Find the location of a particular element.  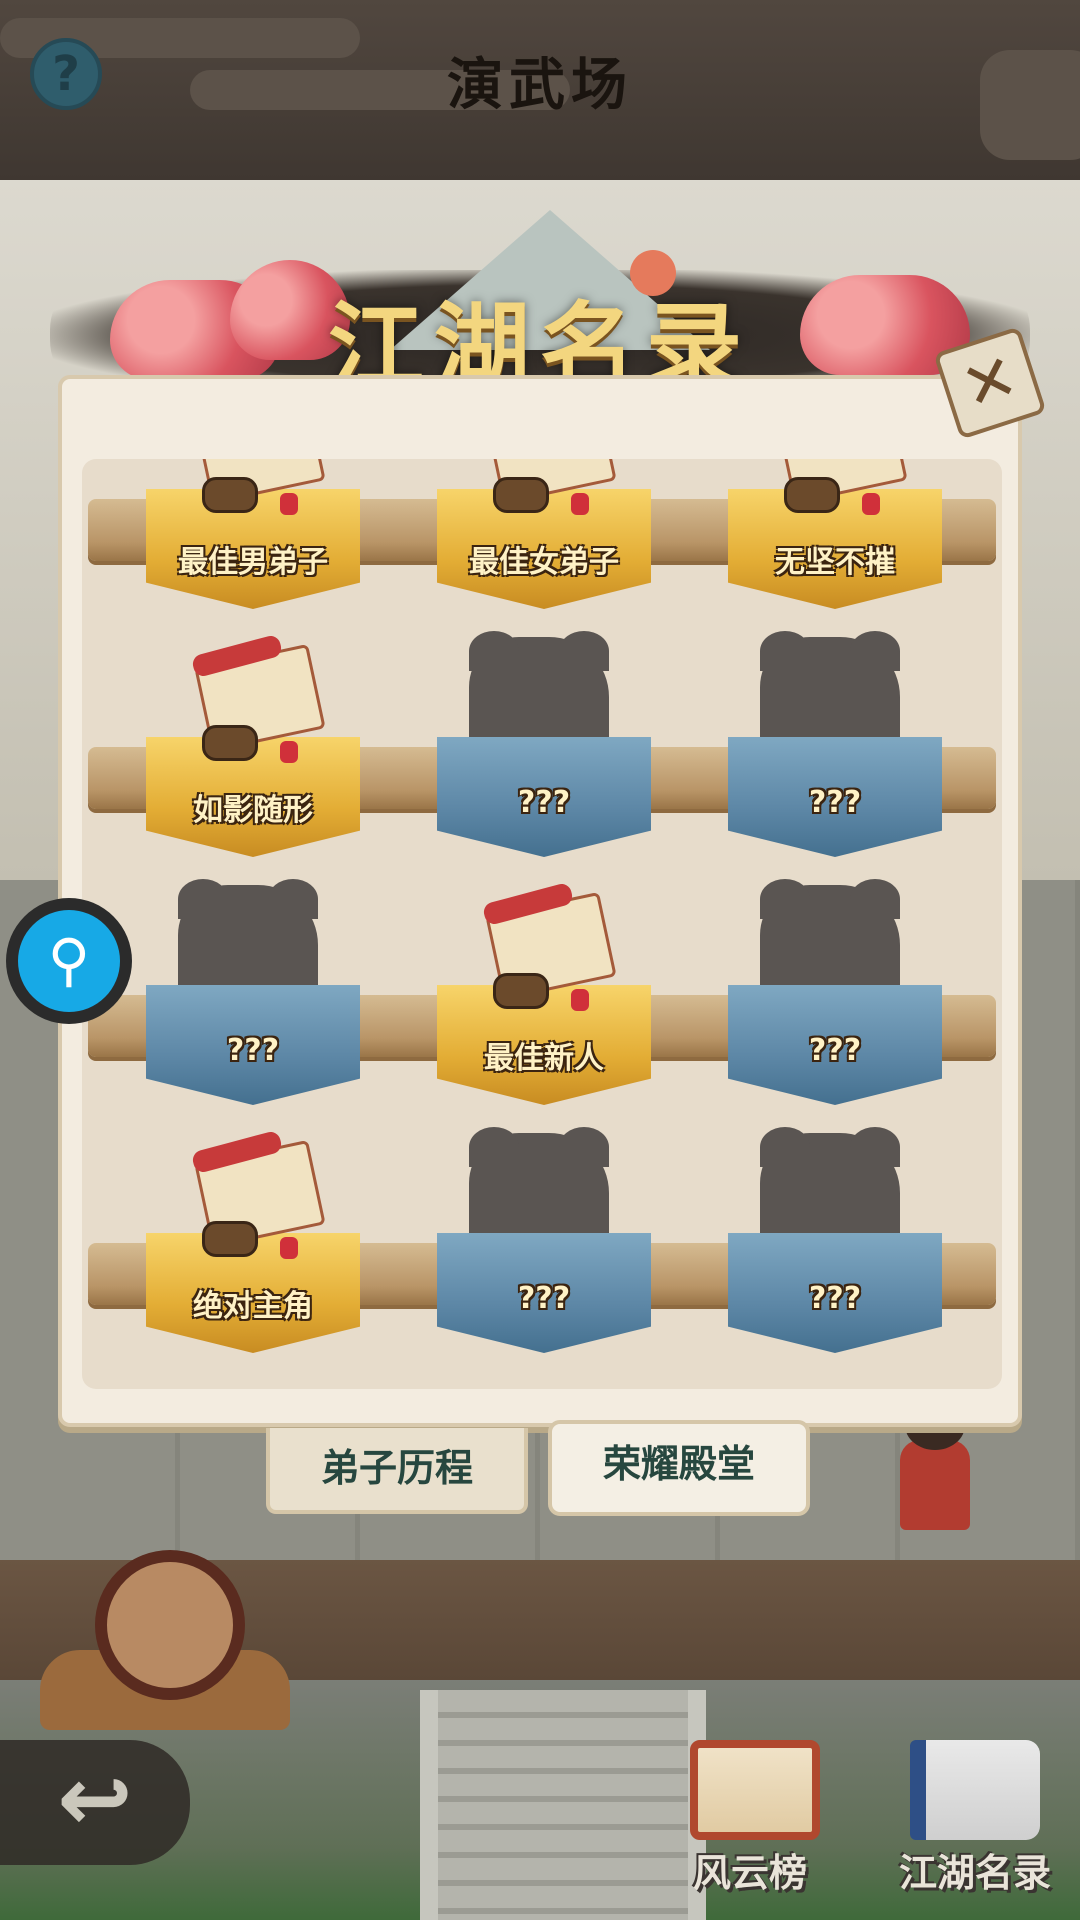

cloud-decoration is located at coordinates (1030, 105).